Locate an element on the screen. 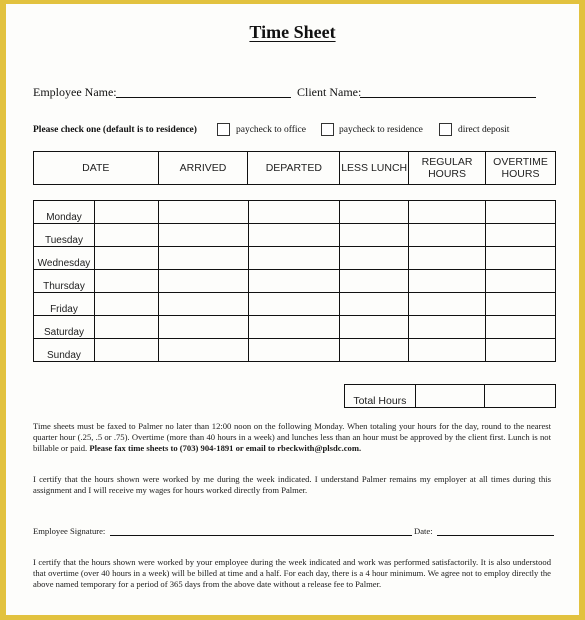  total-overtime-hours-cell is located at coordinates (520, 396).